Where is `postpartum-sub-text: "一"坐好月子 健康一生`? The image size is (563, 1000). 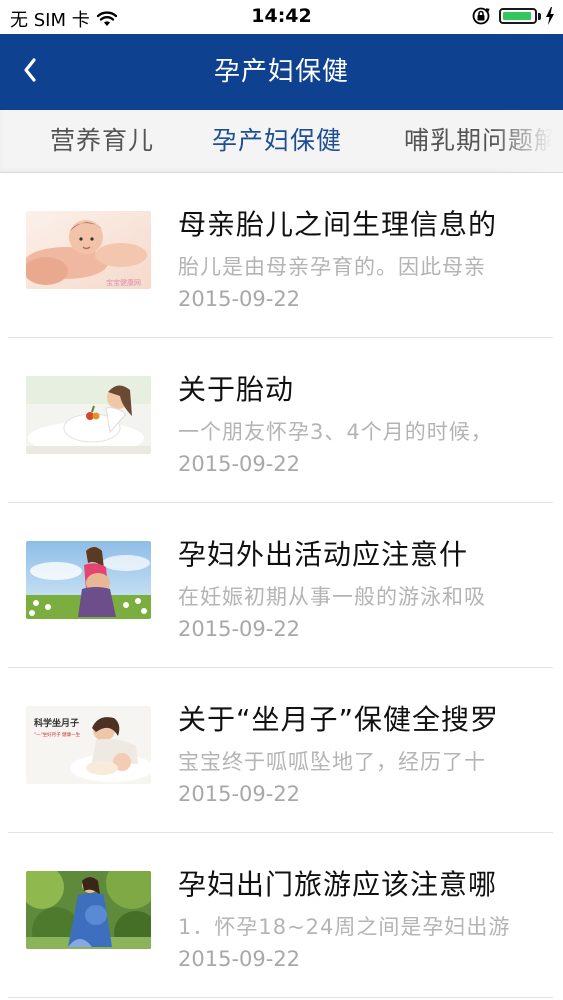 postpartum-sub-text: "一"坐好月子 健康一生 is located at coordinates (57, 734).